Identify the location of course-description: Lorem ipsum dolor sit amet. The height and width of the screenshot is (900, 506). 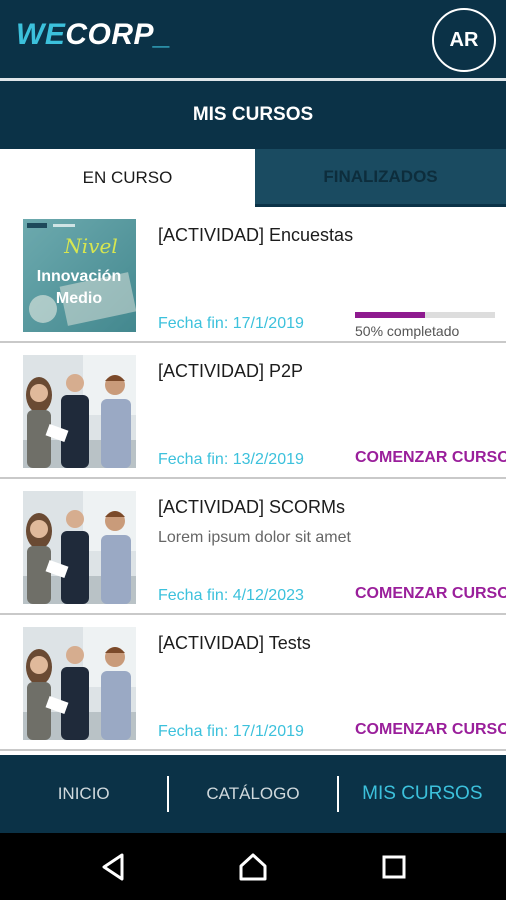
(254, 537).